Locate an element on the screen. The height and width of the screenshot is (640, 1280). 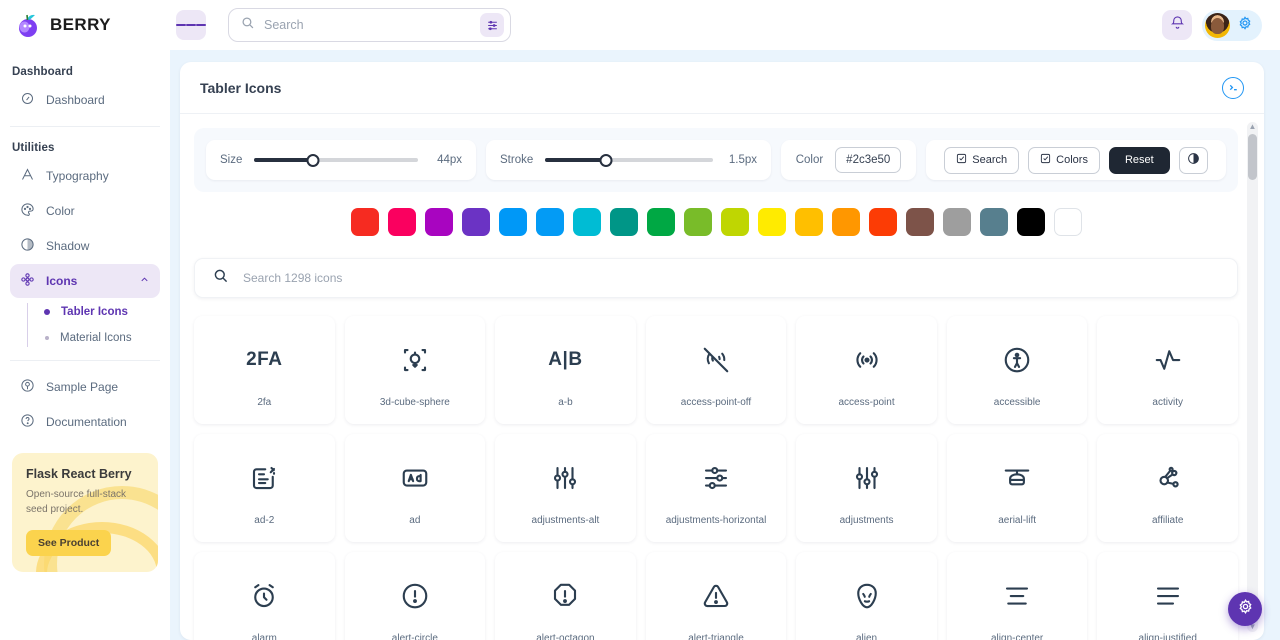
icon-card: ad is located at coordinates (415, 488).